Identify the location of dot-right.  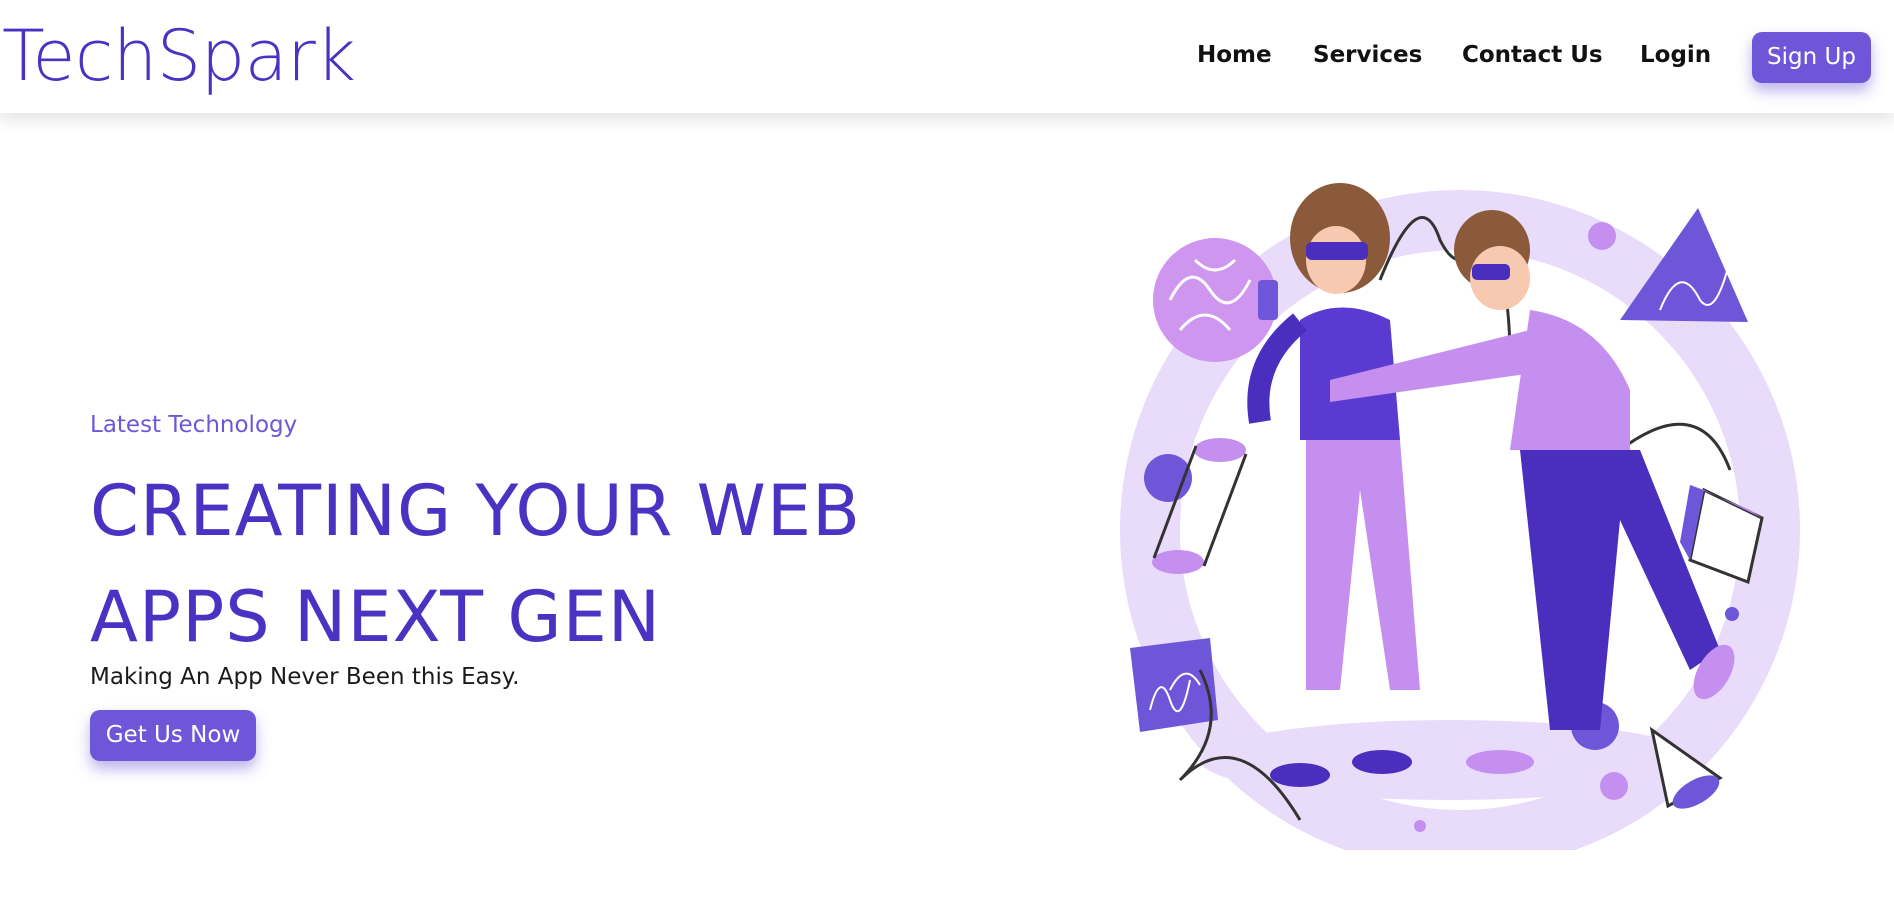
(1732, 614).